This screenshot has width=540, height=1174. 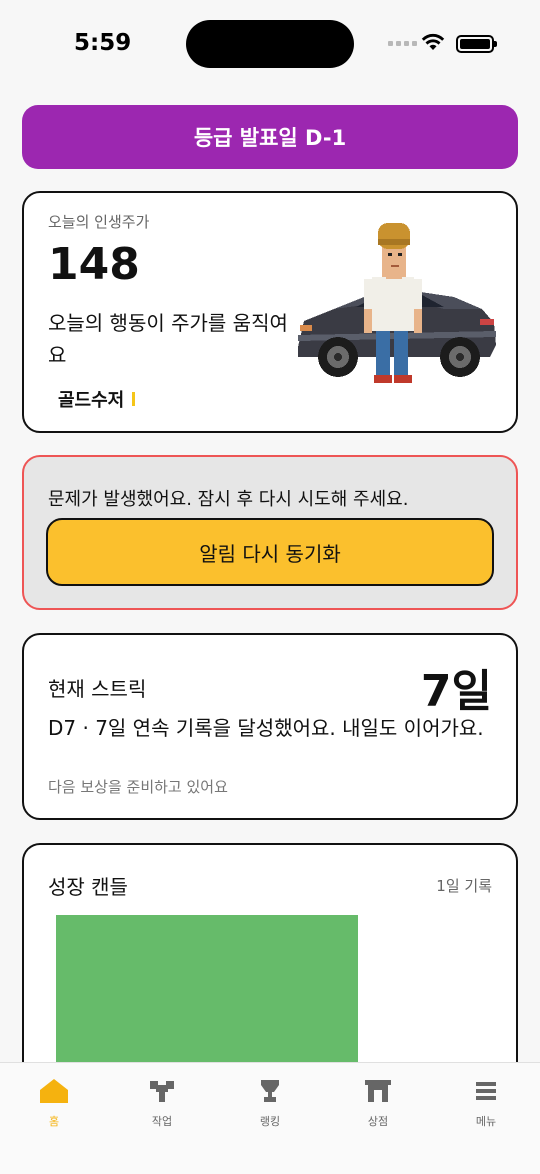 What do you see at coordinates (103, 43) in the screenshot?
I see `status-time: 5:59` at bounding box center [103, 43].